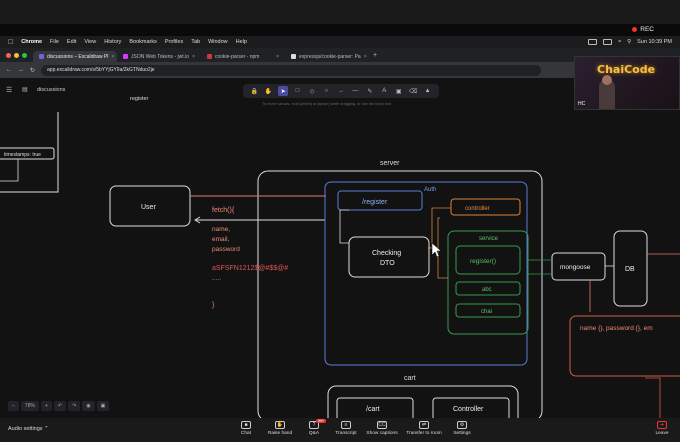  I want to click on status-icons: ≈ ⚲ Sun 10:39 PM, so click(630, 42).